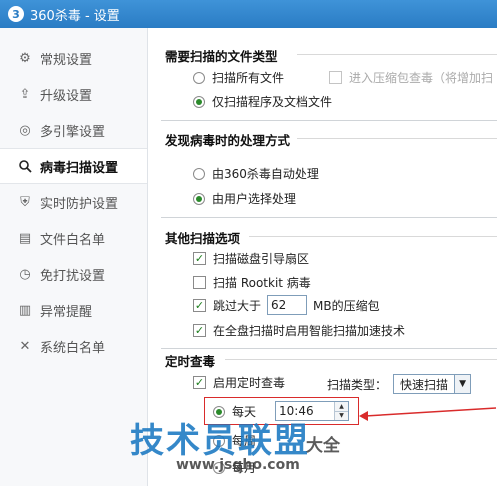  I want to click on radio-label: 仅扫描程序及文档文件, so click(272, 102).